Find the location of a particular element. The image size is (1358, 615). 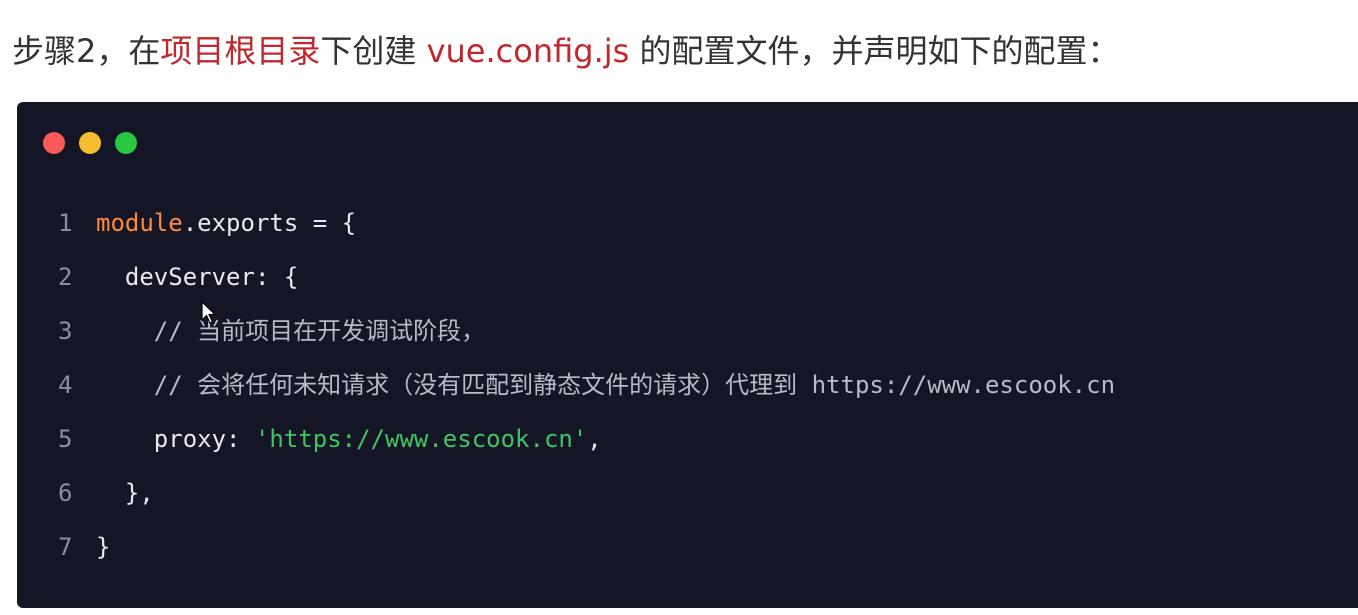

green-dot-icon is located at coordinates (126, 143).